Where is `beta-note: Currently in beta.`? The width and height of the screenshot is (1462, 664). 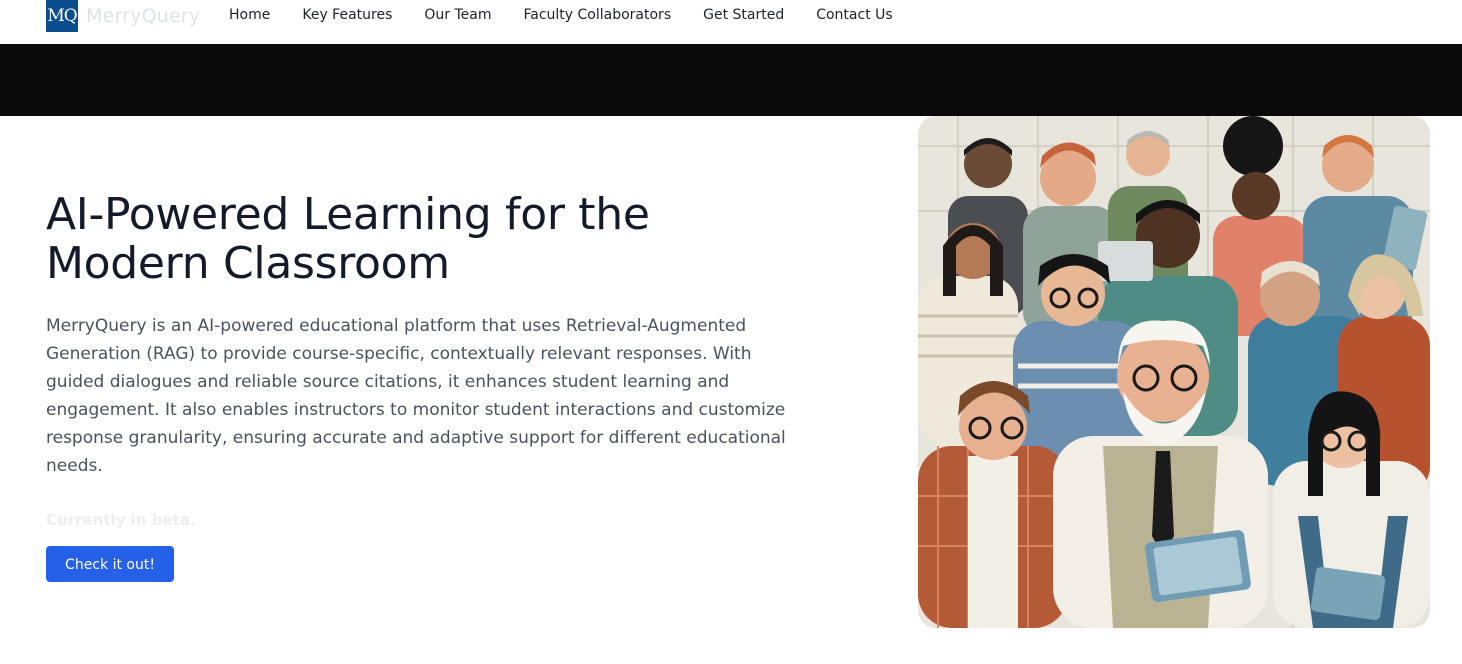 beta-note: Currently in beta. is located at coordinates (121, 520).